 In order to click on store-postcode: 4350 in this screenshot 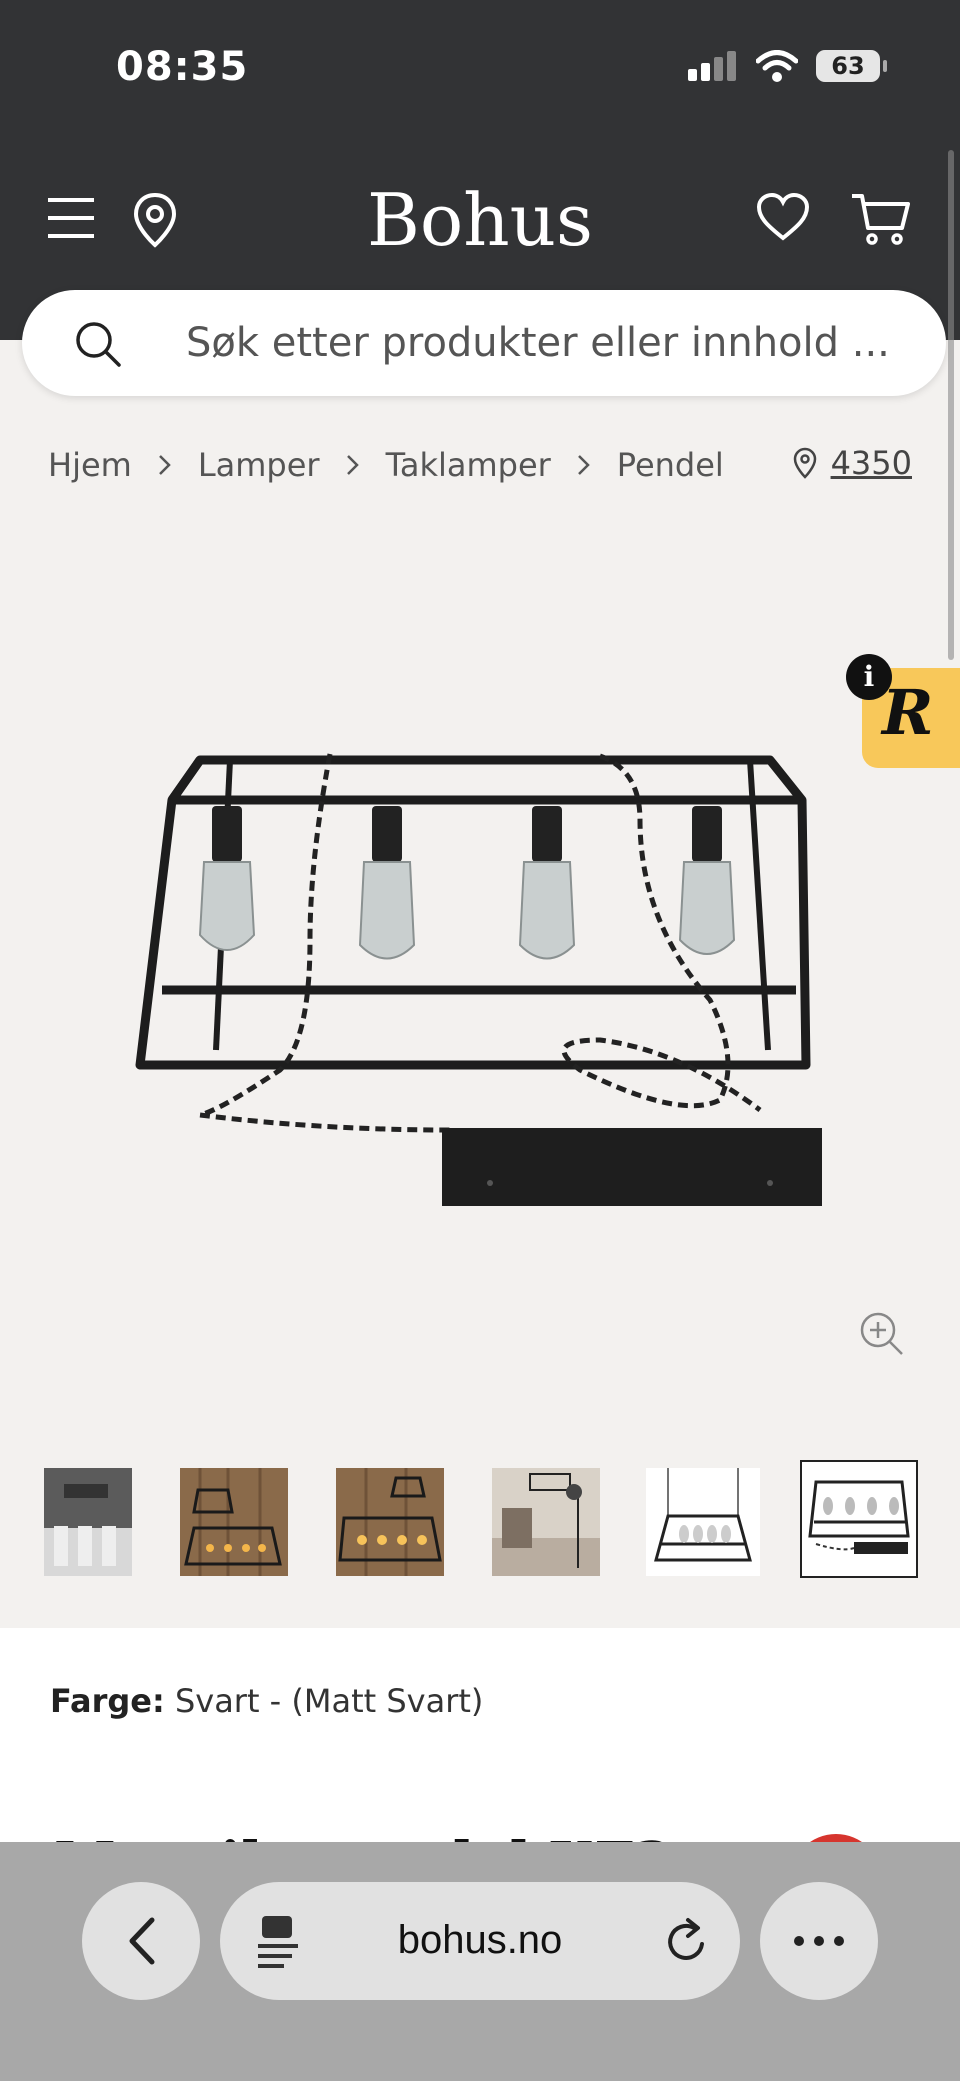, I will do `click(871, 463)`.